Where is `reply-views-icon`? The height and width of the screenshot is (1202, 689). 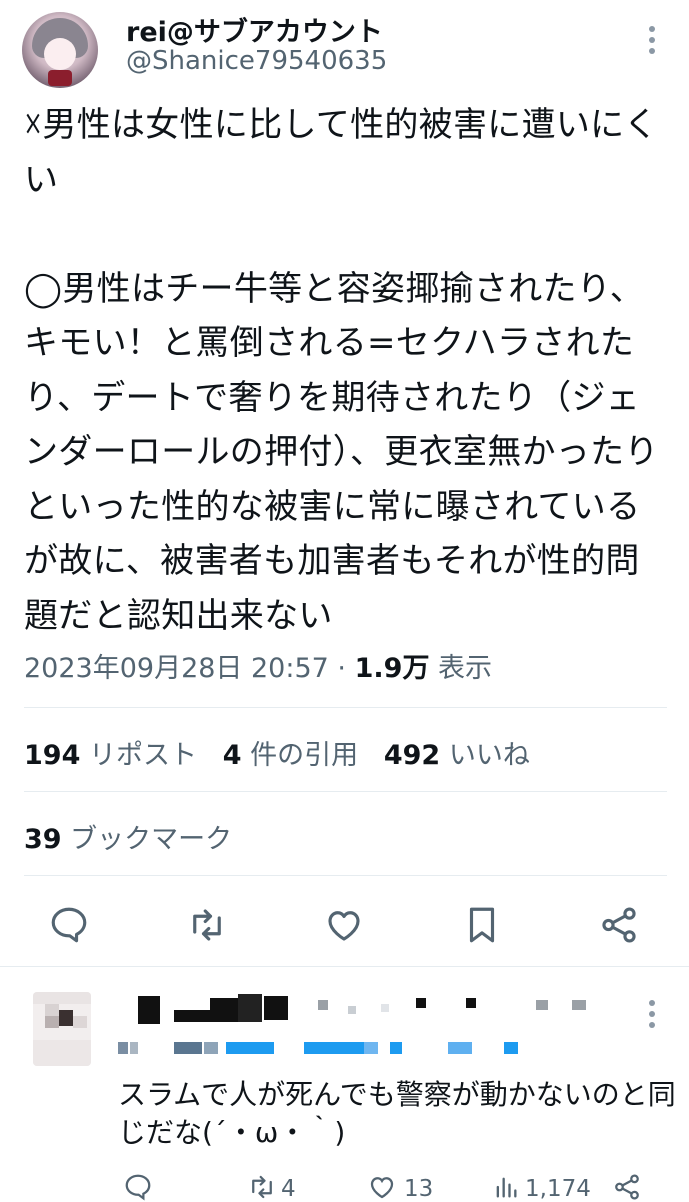 reply-views-icon is located at coordinates (506, 1187).